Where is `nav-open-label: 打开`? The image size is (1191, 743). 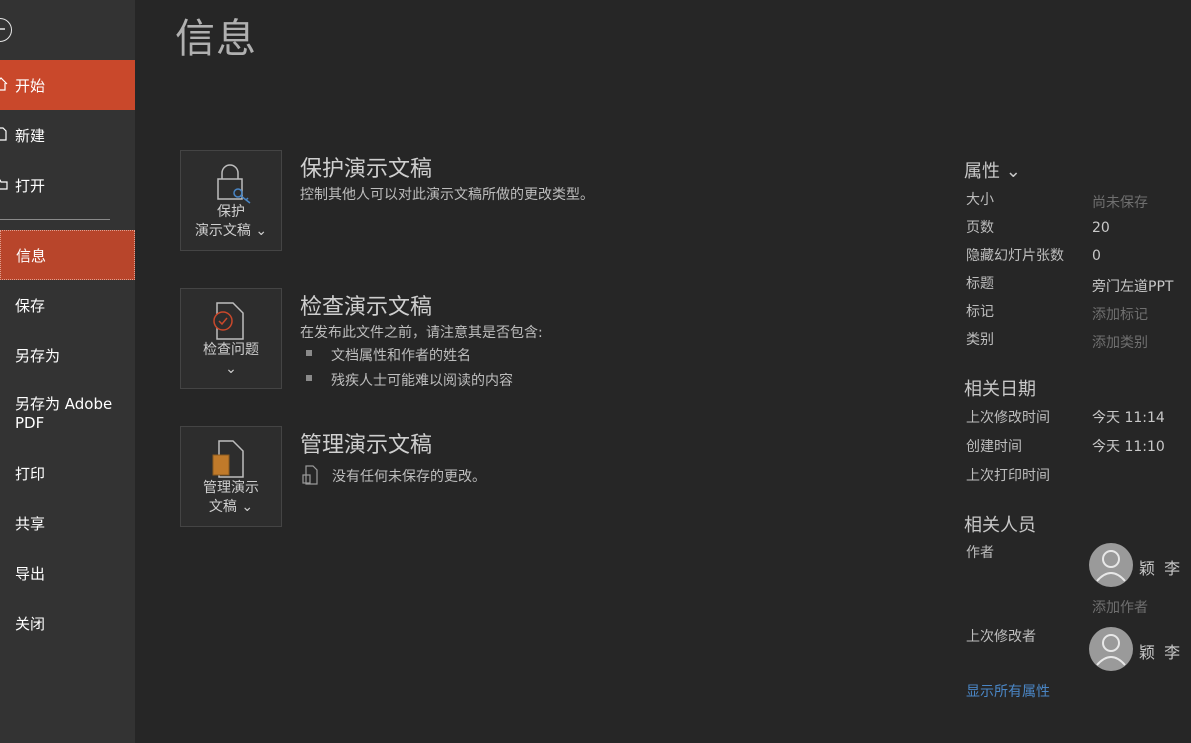
nav-open-label: 打开 is located at coordinates (30, 185).